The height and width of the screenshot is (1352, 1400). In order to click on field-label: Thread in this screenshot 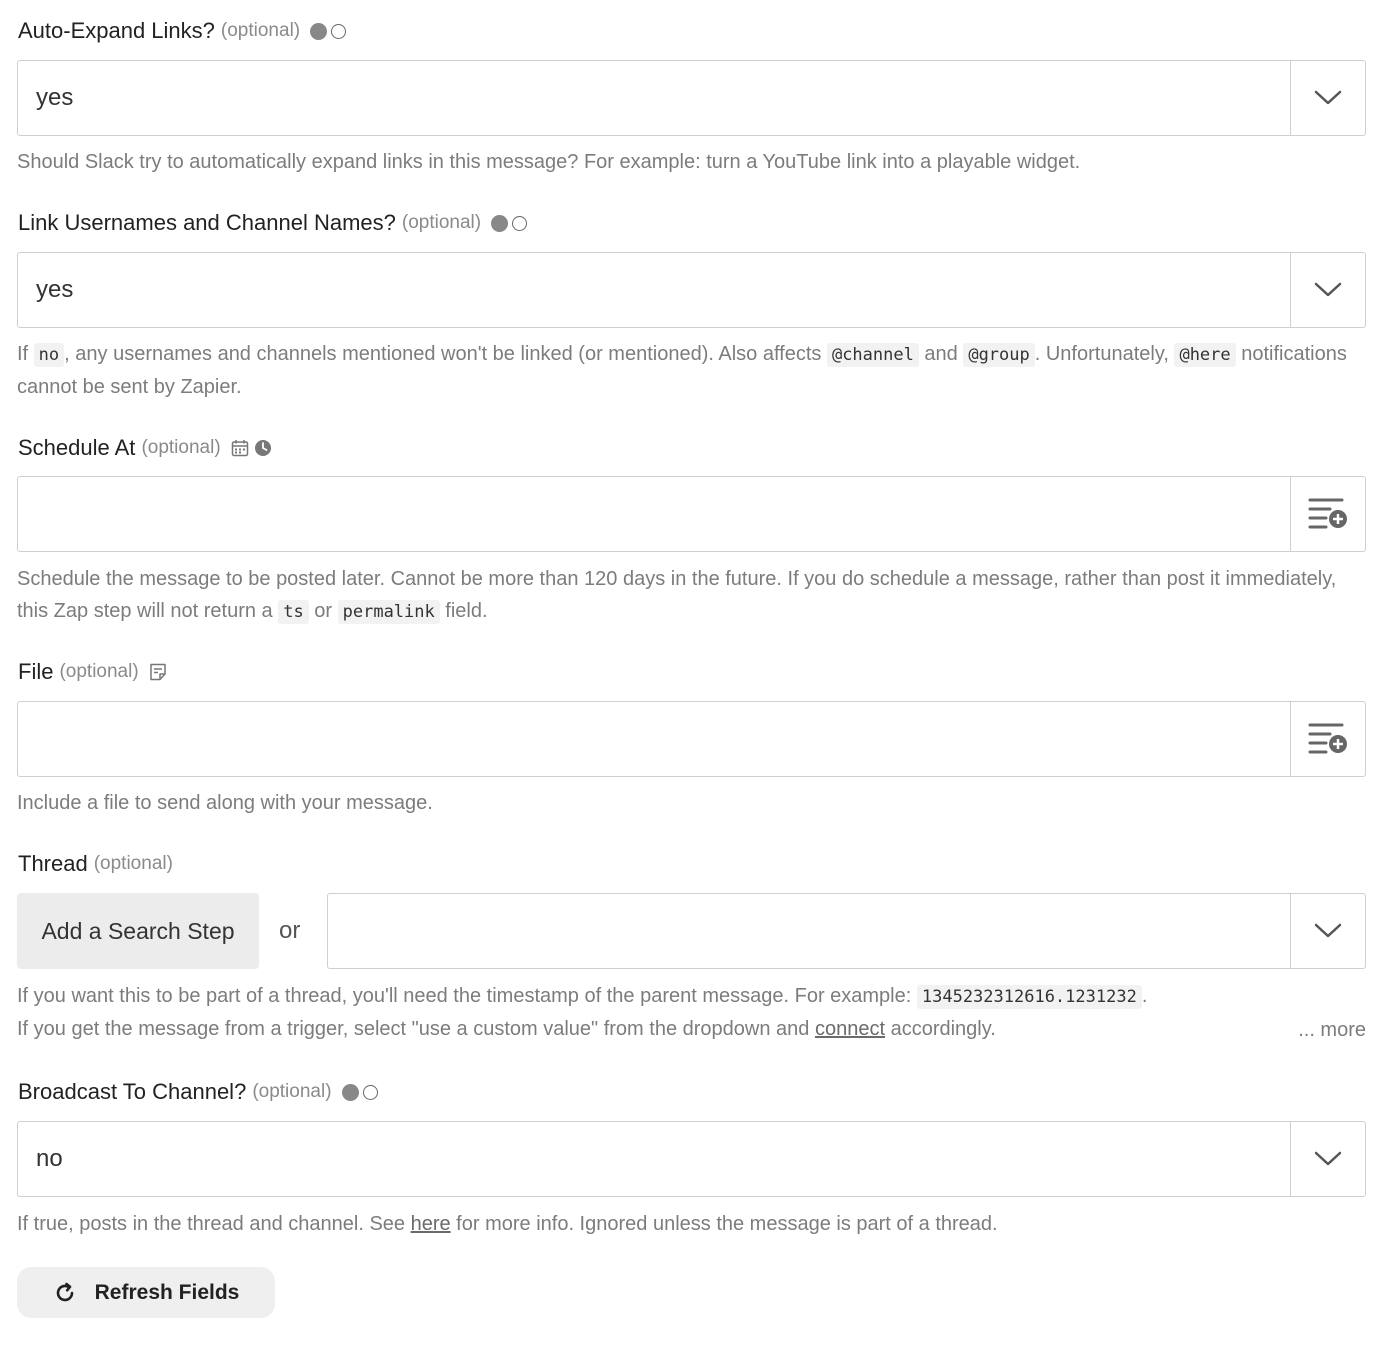, I will do `click(53, 863)`.